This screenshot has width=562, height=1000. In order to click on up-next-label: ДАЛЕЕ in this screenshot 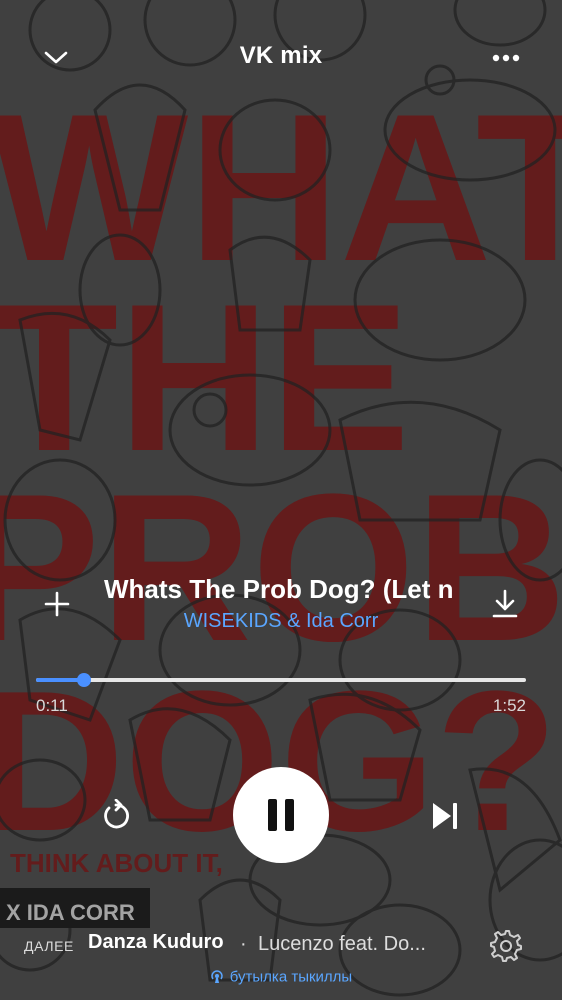, I will do `click(49, 946)`.